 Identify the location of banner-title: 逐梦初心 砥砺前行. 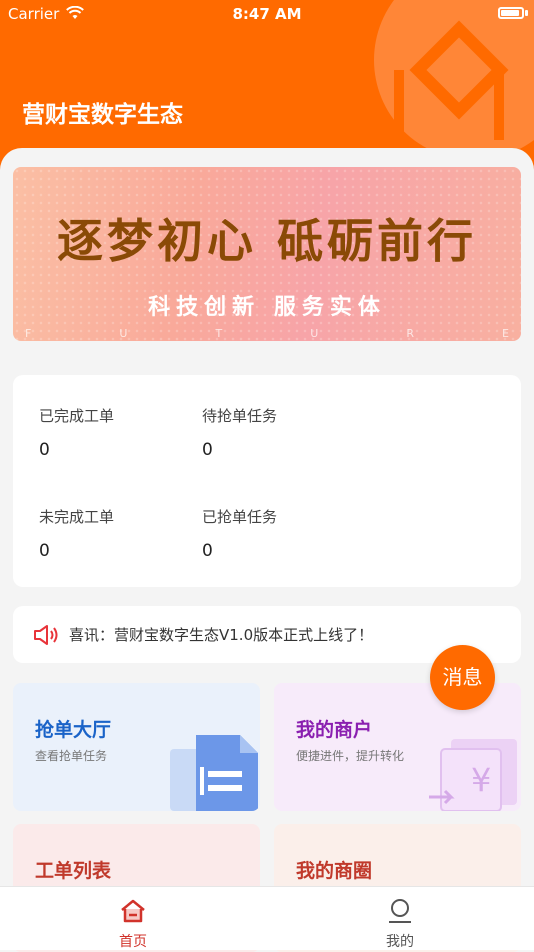
(266, 241).